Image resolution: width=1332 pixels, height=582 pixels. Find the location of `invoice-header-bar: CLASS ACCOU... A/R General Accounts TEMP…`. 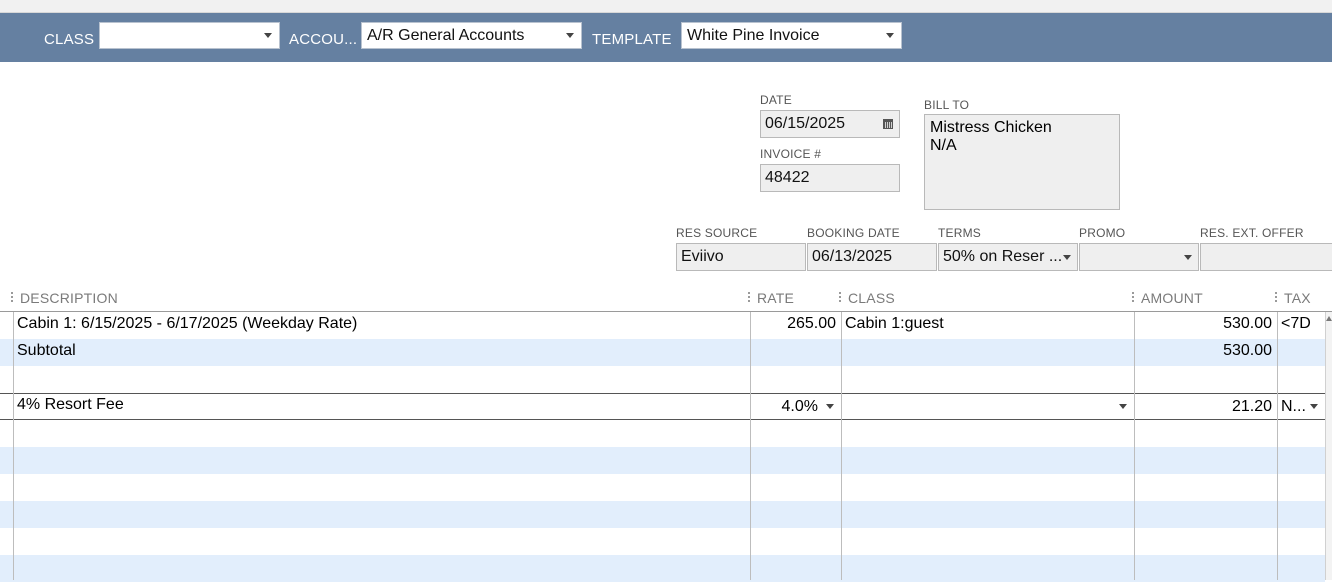

invoice-header-bar: CLASS ACCOU... A/R General Accounts TEMP… is located at coordinates (666, 37).